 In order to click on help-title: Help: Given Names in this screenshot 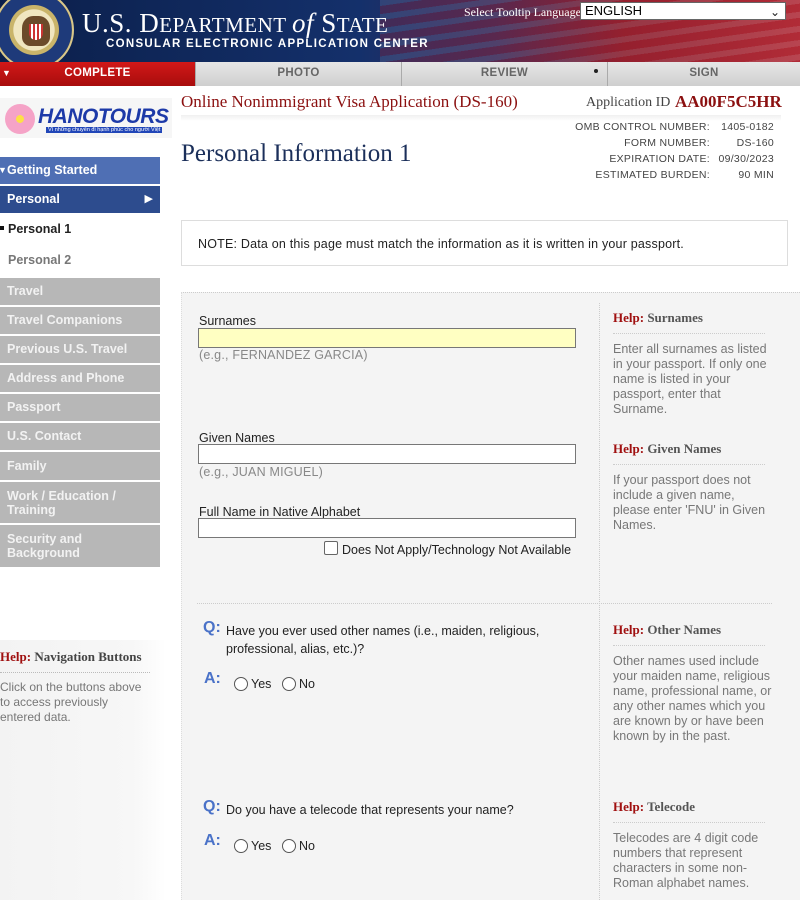, I will do `click(667, 448)`.